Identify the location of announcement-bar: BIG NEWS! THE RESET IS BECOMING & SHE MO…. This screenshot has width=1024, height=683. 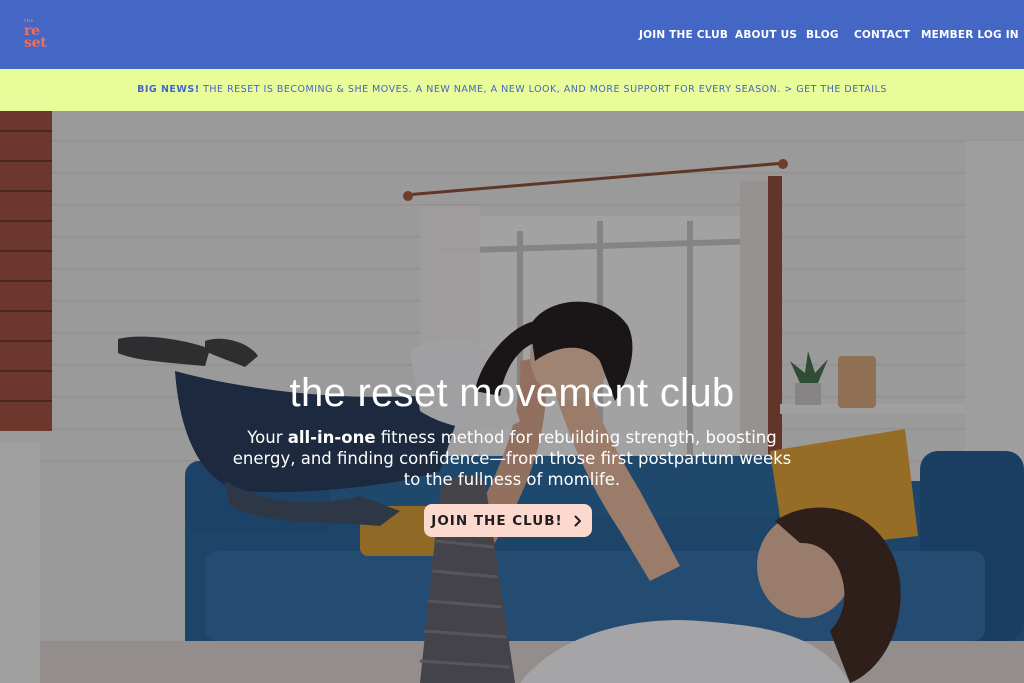
(512, 90).